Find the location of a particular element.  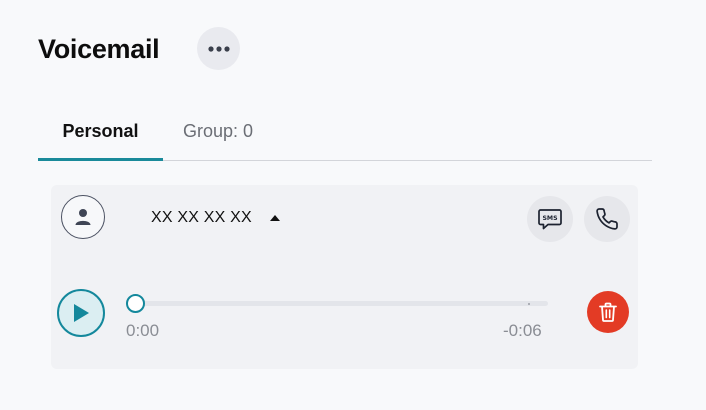

sms-icon-text: SMS is located at coordinates (549, 218).